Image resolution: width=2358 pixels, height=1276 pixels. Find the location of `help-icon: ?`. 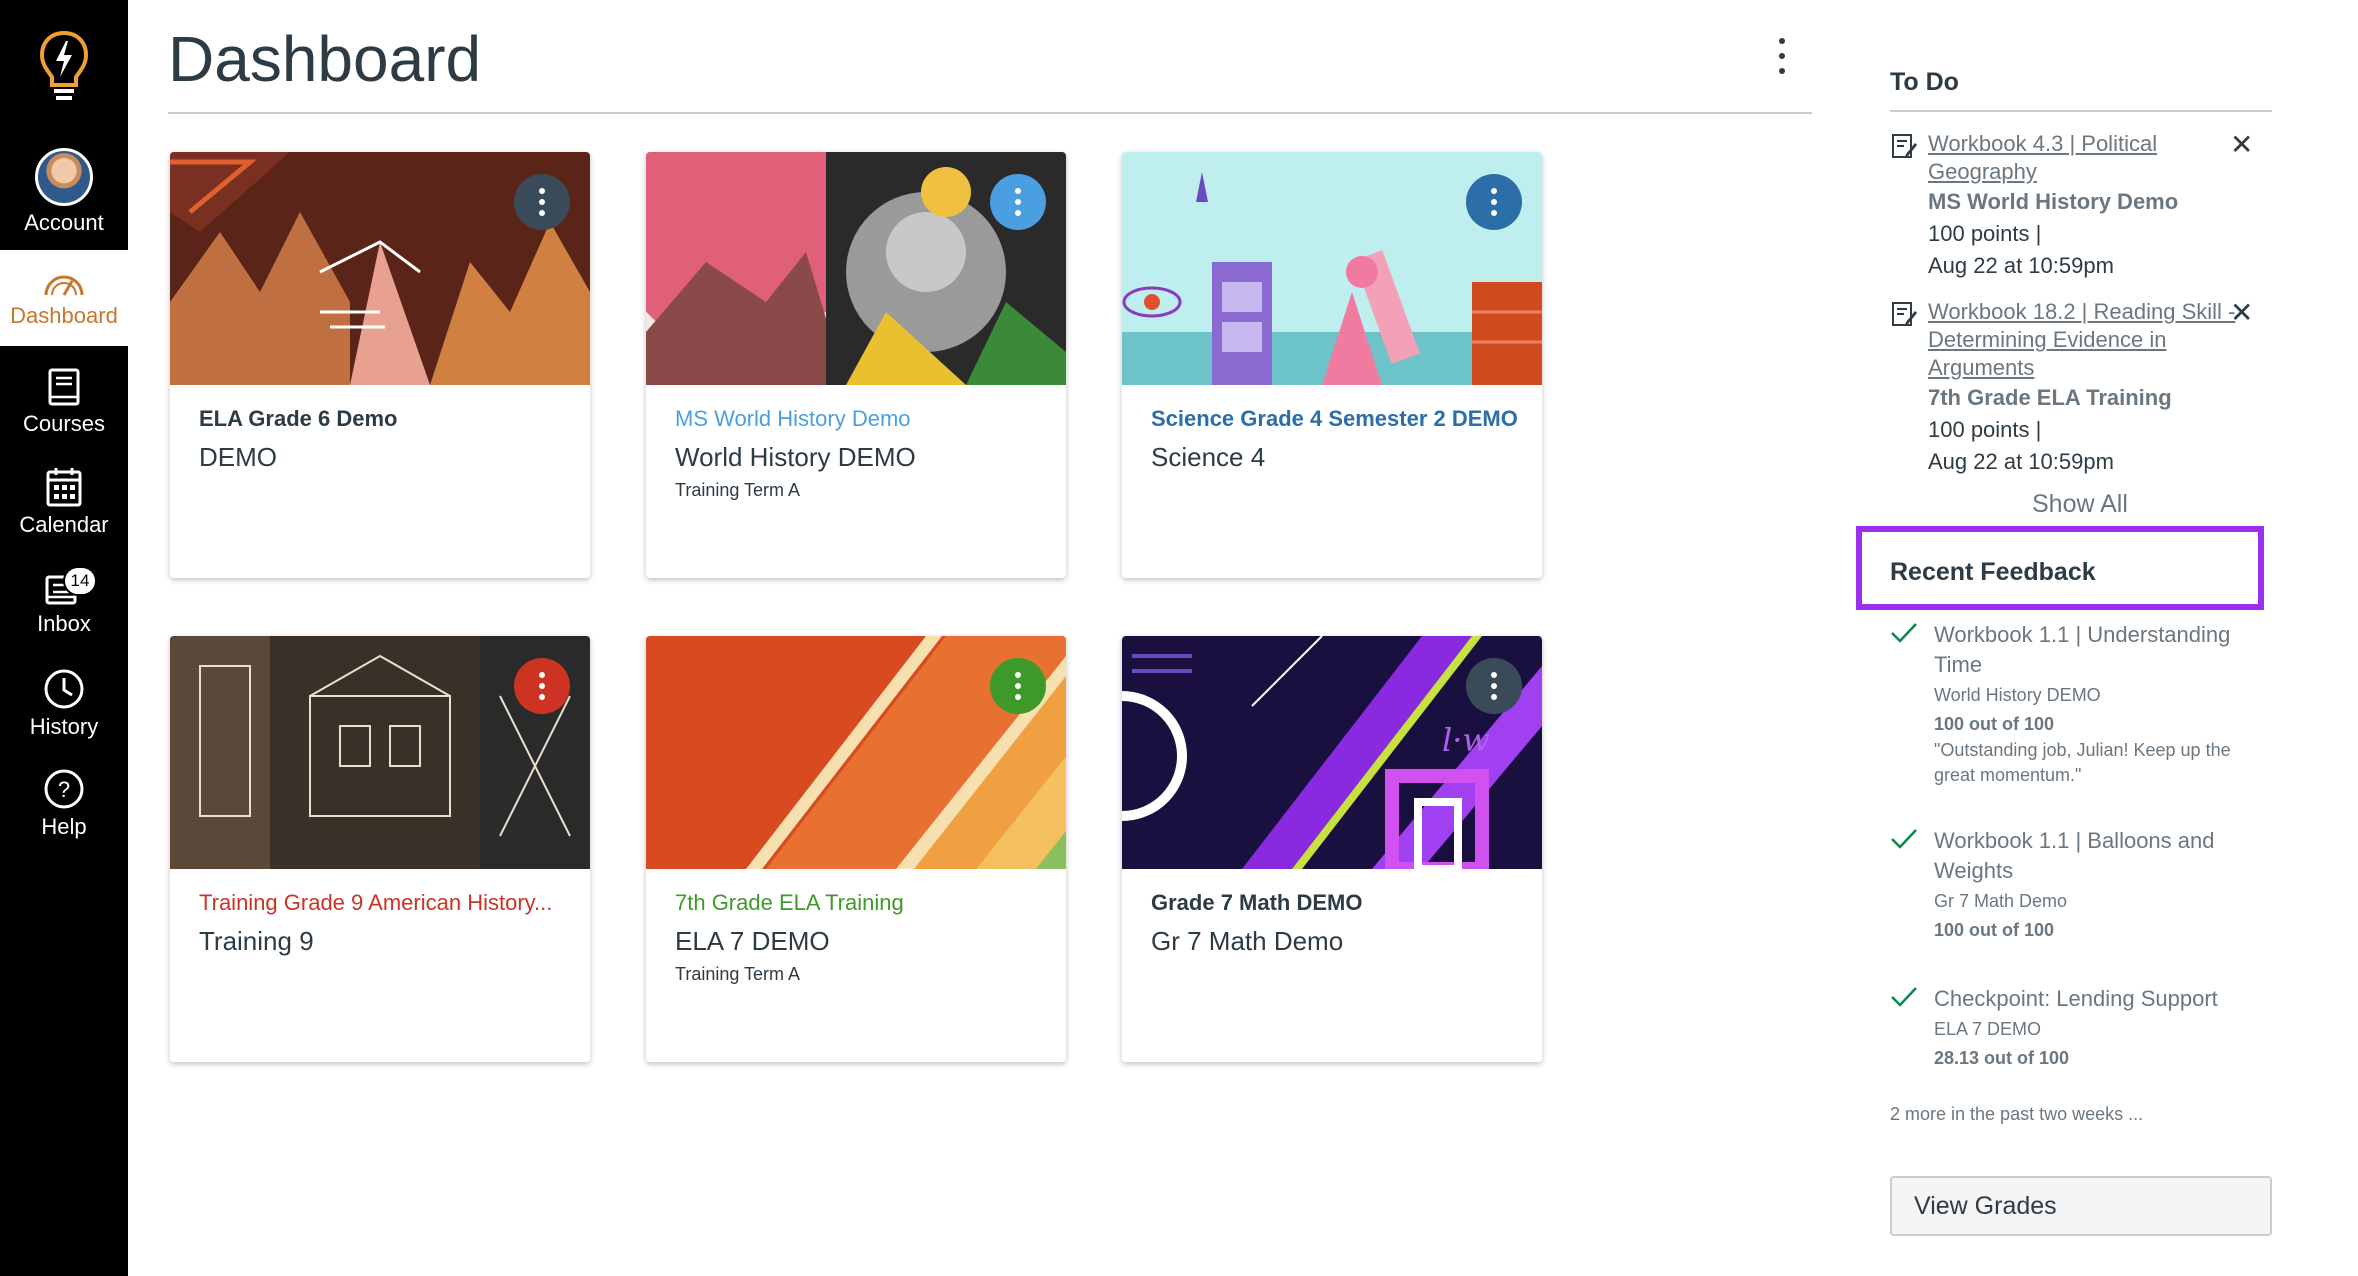

help-icon: ? is located at coordinates (64, 789).